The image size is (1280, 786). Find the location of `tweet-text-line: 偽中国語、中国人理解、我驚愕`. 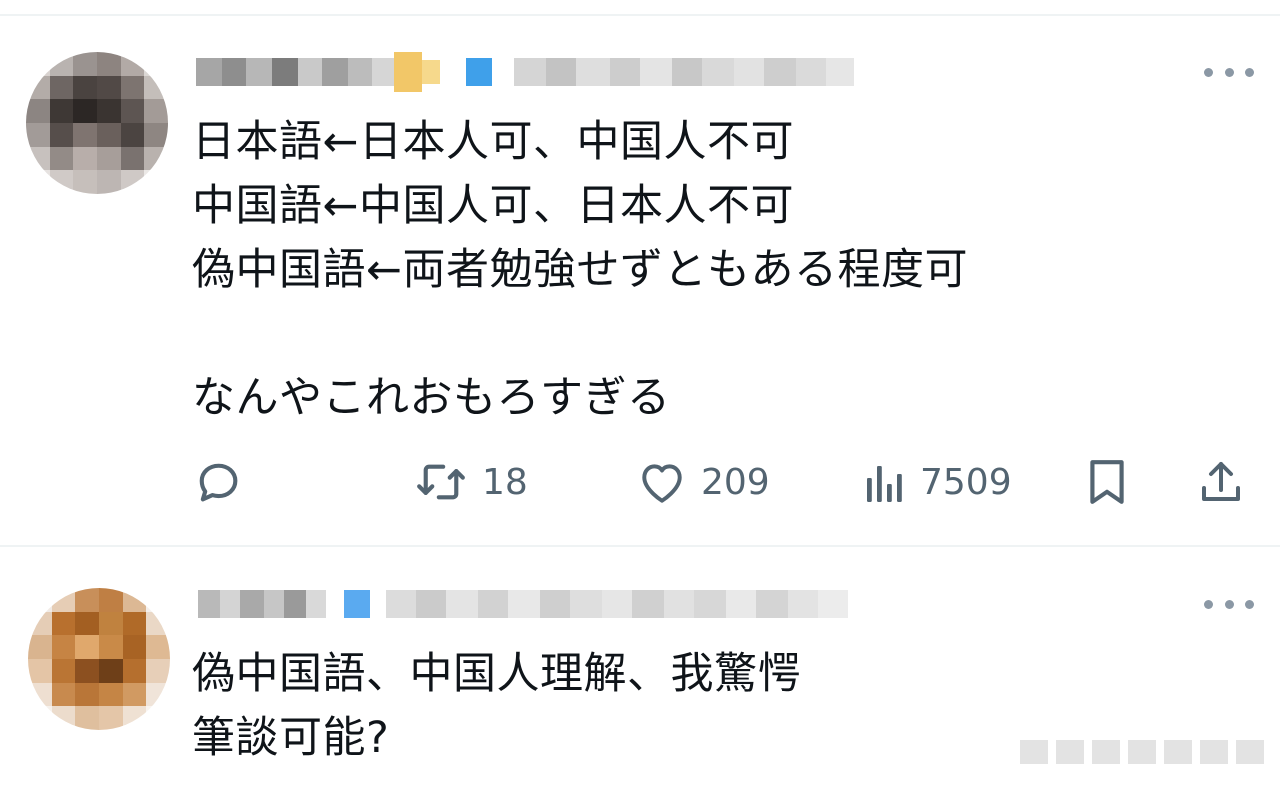

tweet-text-line: 偽中国語、中国人理解、我驚愕 is located at coordinates (496, 674).